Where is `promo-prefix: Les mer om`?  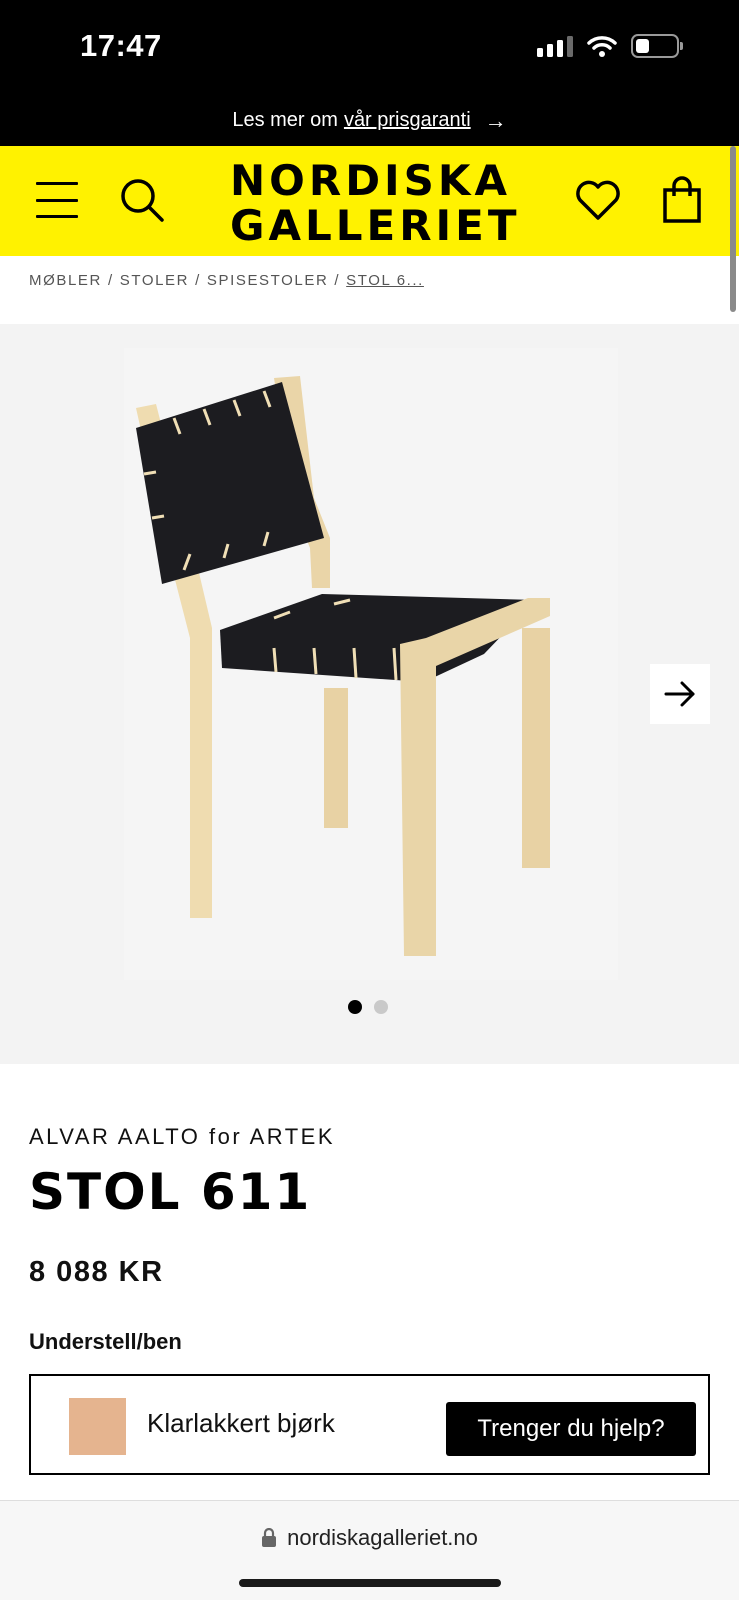 promo-prefix: Les mer om is located at coordinates (285, 120).